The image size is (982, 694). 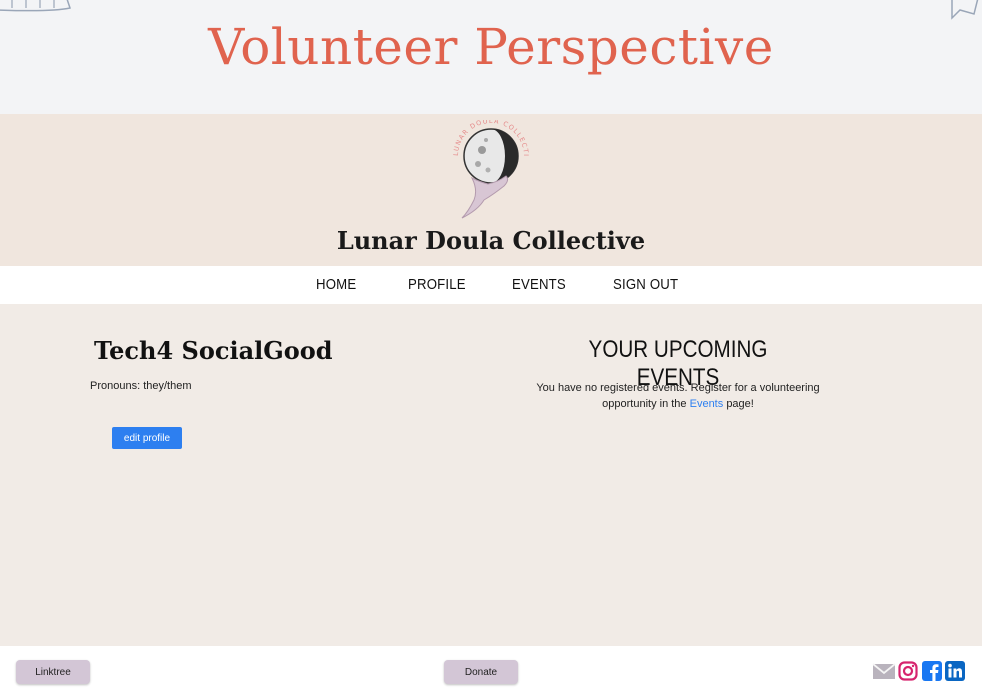 What do you see at coordinates (884, 671) in the screenshot?
I see `mail-icon` at bounding box center [884, 671].